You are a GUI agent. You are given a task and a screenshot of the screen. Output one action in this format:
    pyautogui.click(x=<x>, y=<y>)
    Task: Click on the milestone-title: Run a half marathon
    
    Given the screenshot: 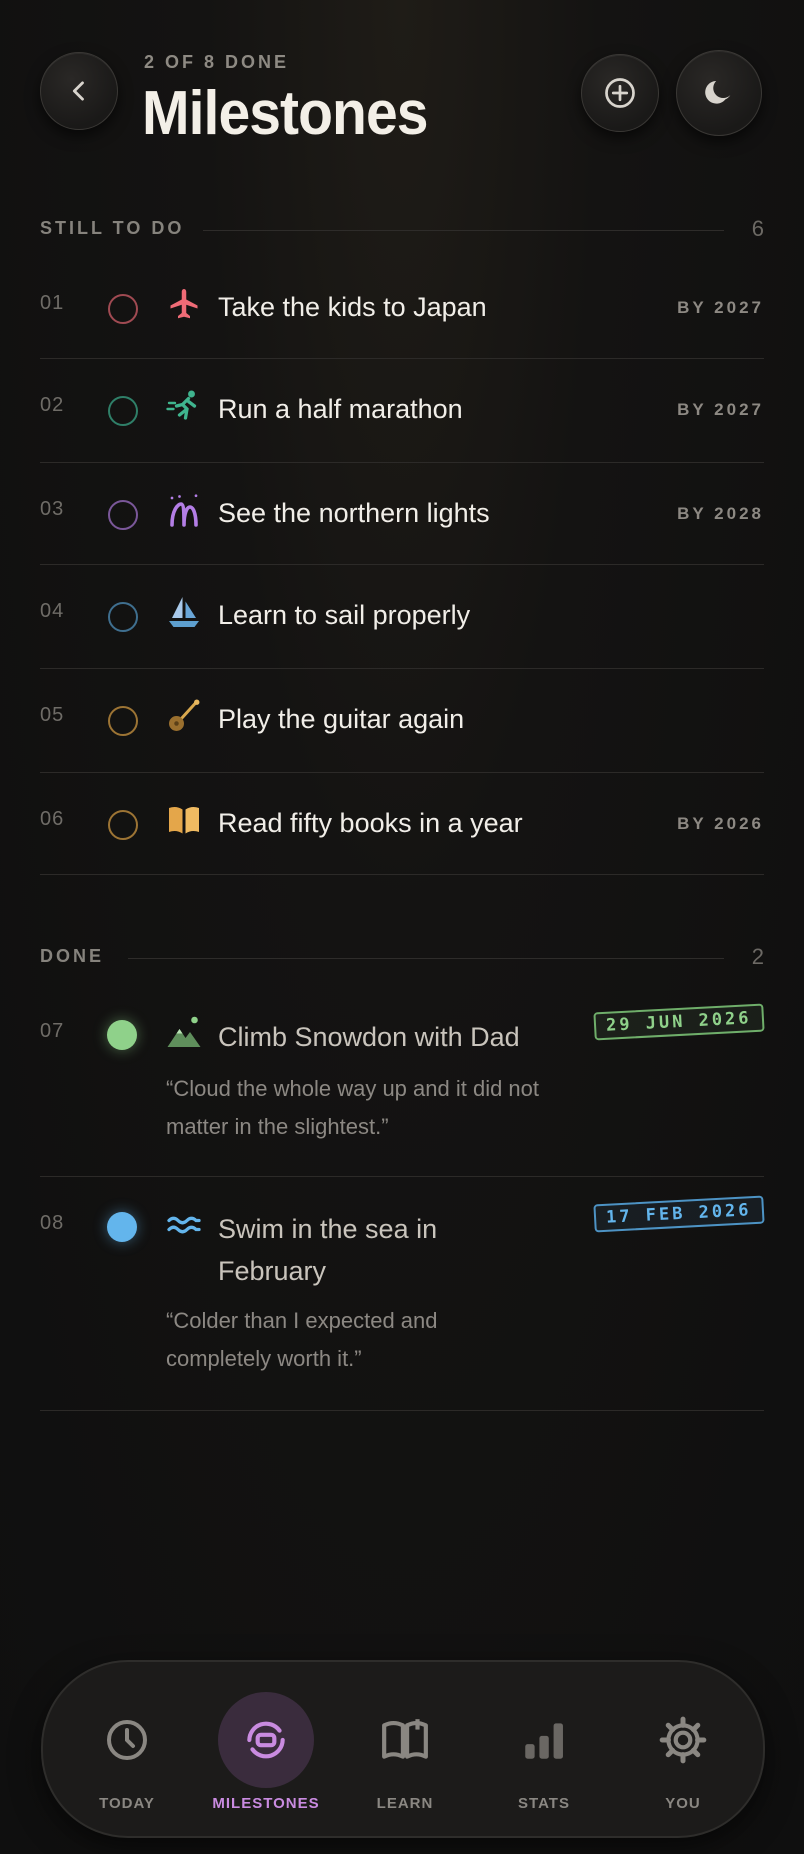 What is the action you would take?
    pyautogui.click(x=340, y=409)
    